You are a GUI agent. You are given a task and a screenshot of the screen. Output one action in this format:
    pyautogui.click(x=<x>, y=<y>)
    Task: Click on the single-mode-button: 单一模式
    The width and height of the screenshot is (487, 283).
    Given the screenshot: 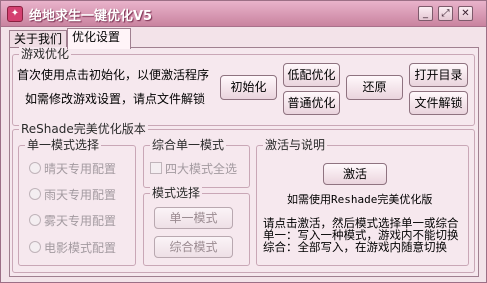 What is the action you would take?
    pyautogui.click(x=193, y=218)
    